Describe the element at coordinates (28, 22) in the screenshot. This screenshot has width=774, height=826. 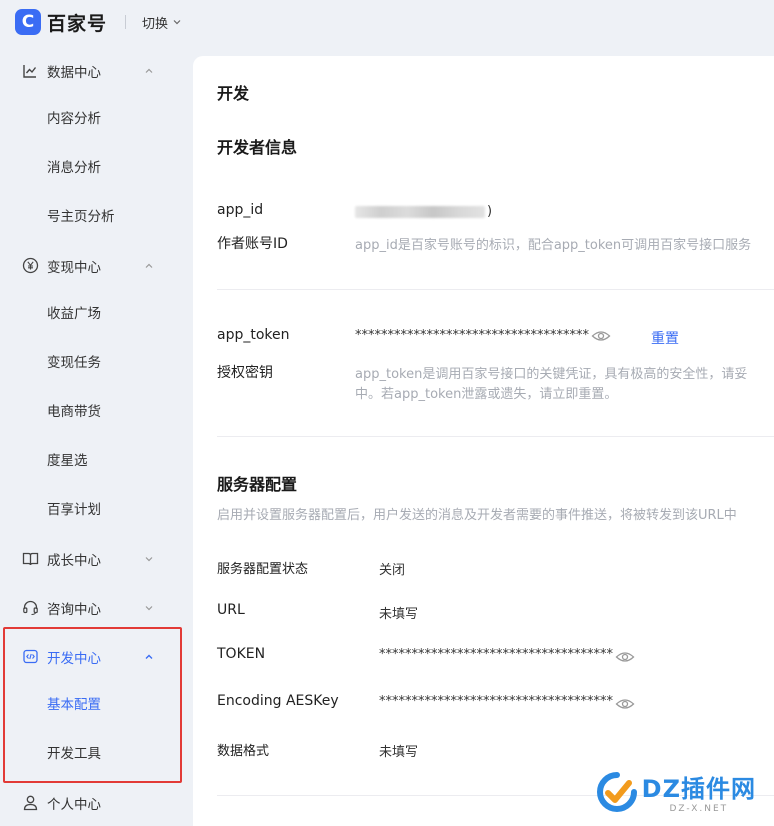
I see `logo-mark-icon: C` at that location.